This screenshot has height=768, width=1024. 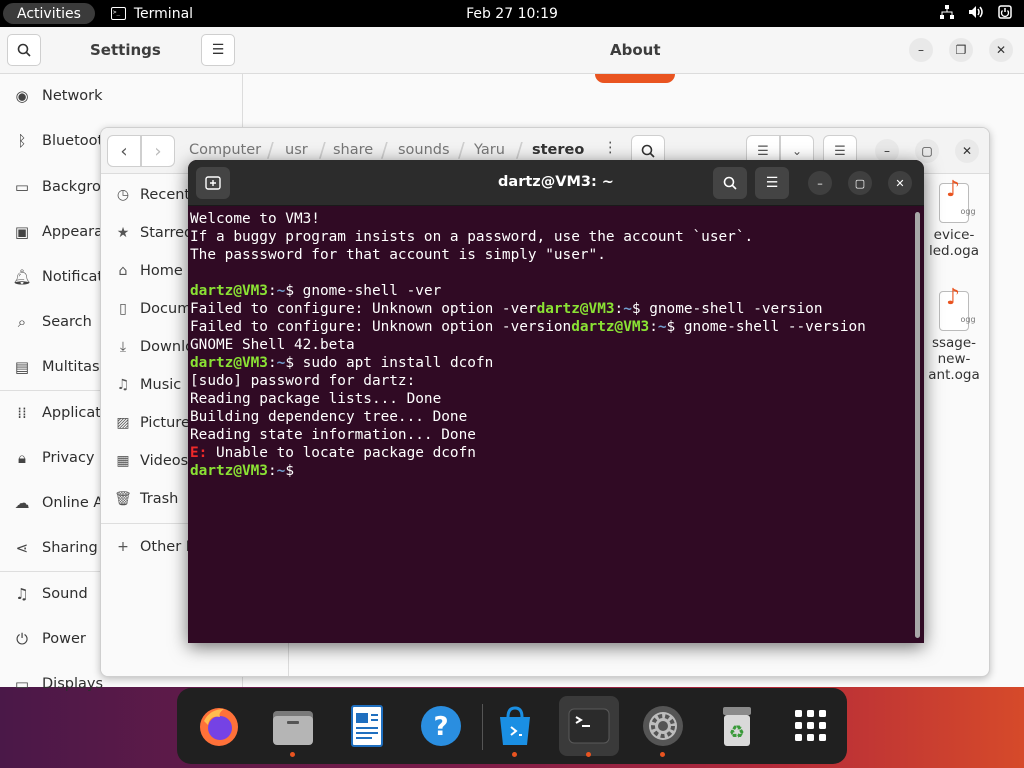 I want to click on breadcrumb-usr: usr, so click(x=296, y=150).